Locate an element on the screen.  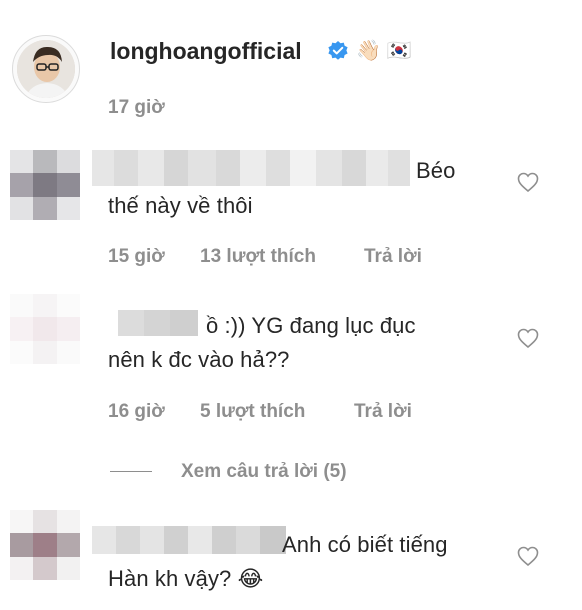
comment-likes: 13 lượt thích is located at coordinates (258, 257).